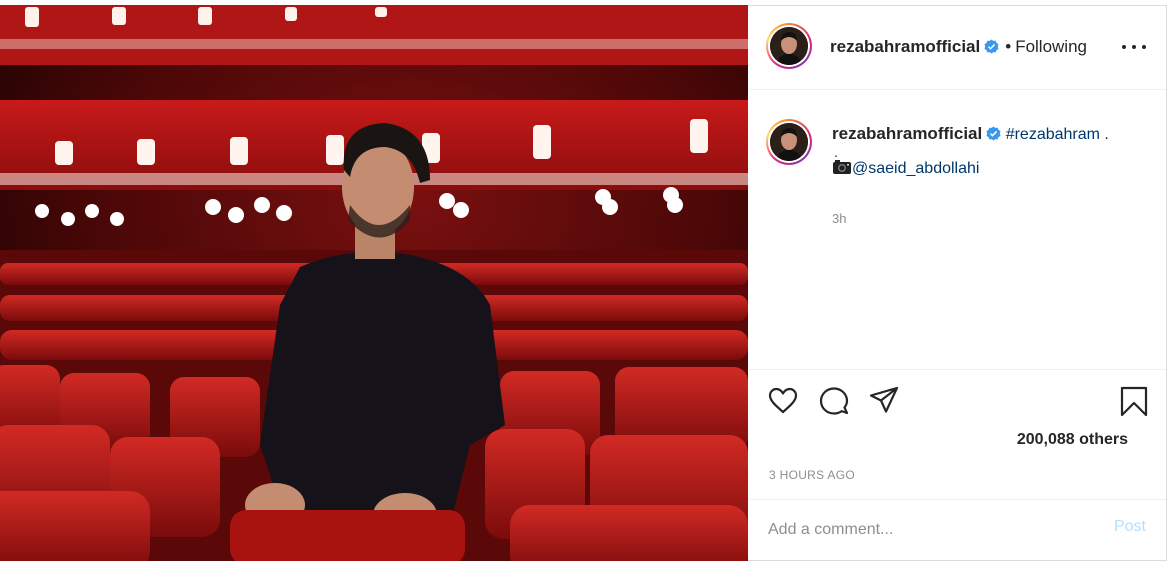  What do you see at coordinates (834, 401) in the screenshot?
I see `comment-bubble-icon` at bounding box center [834, 401].